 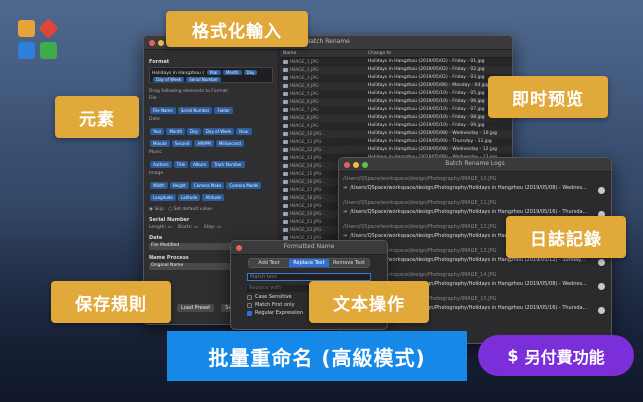 What do you see at coordinates (160, 143) in the screenshot?
I see `date-chip: Minute` at bounding box center [160, 143].